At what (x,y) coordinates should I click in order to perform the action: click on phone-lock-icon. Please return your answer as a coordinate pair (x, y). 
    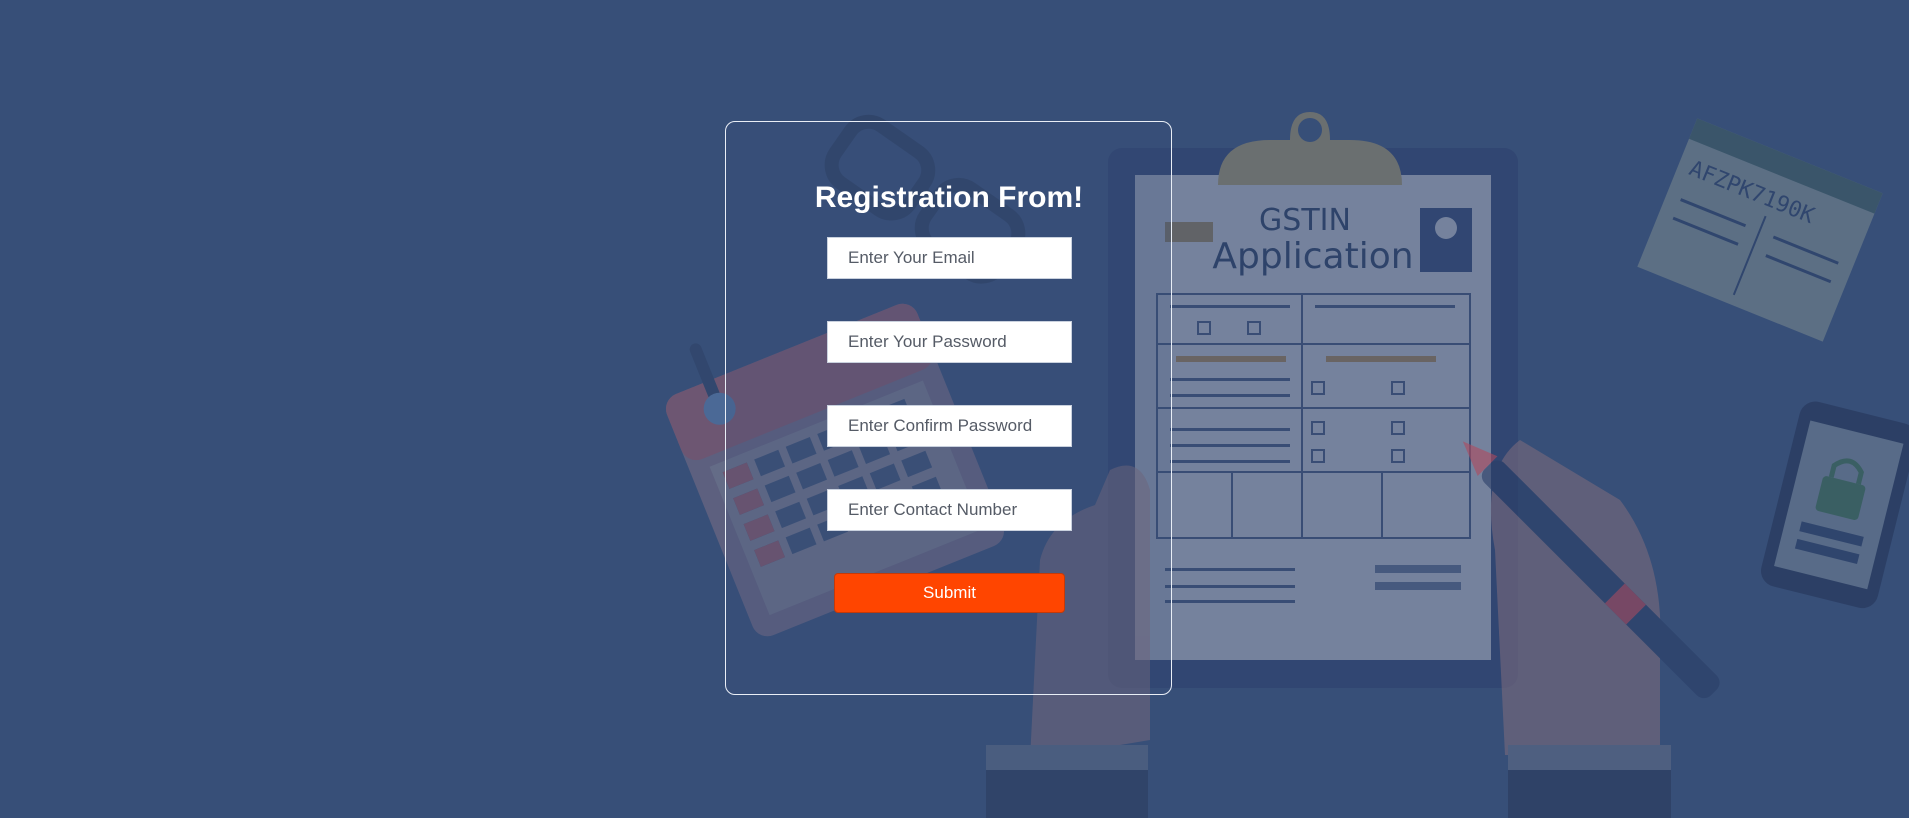
    Looking at the image, I should click on (1834, 505).